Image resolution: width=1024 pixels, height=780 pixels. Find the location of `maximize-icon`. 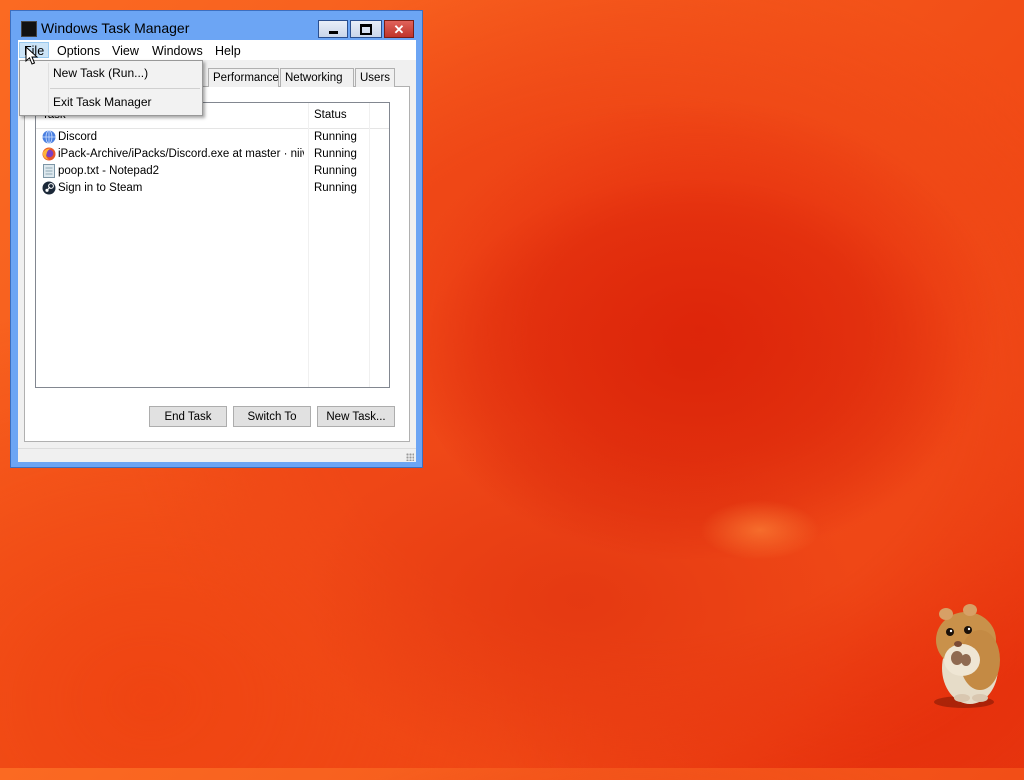

maximize-icon is located at coordinates (366, 29).